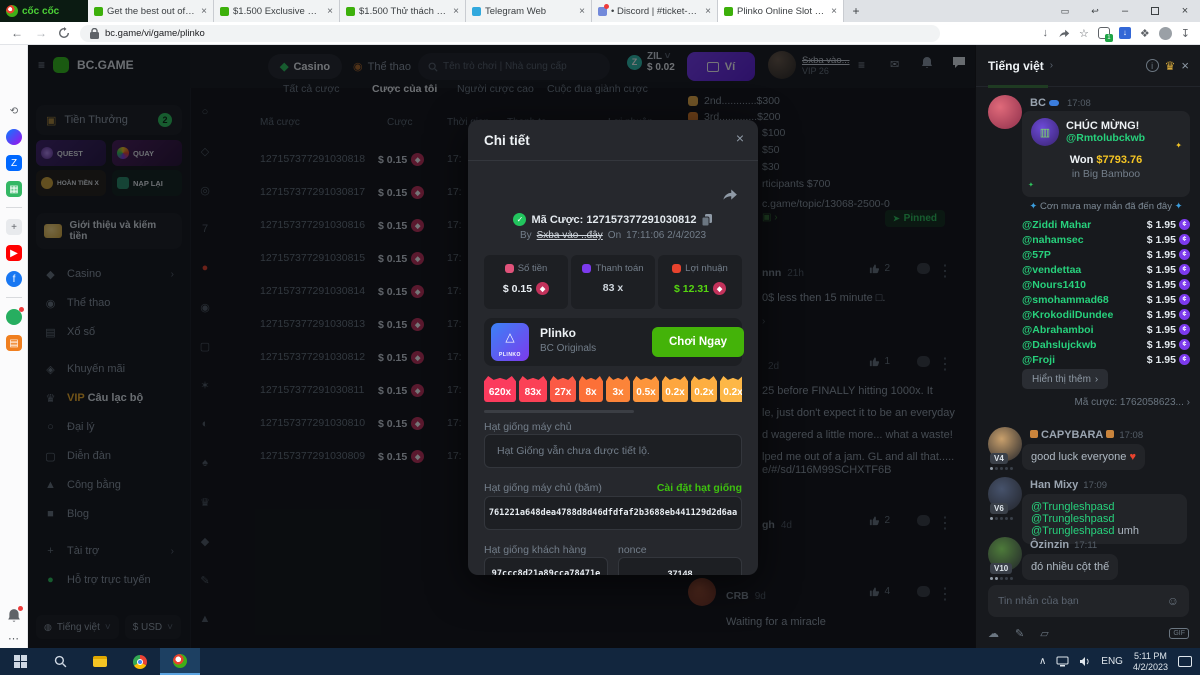 This screenshot has height=675, width=1200. Describe the element at coordinates (1016, 66) in the screenshot. I see `chat-room-select: Tiếng việt` at that location.